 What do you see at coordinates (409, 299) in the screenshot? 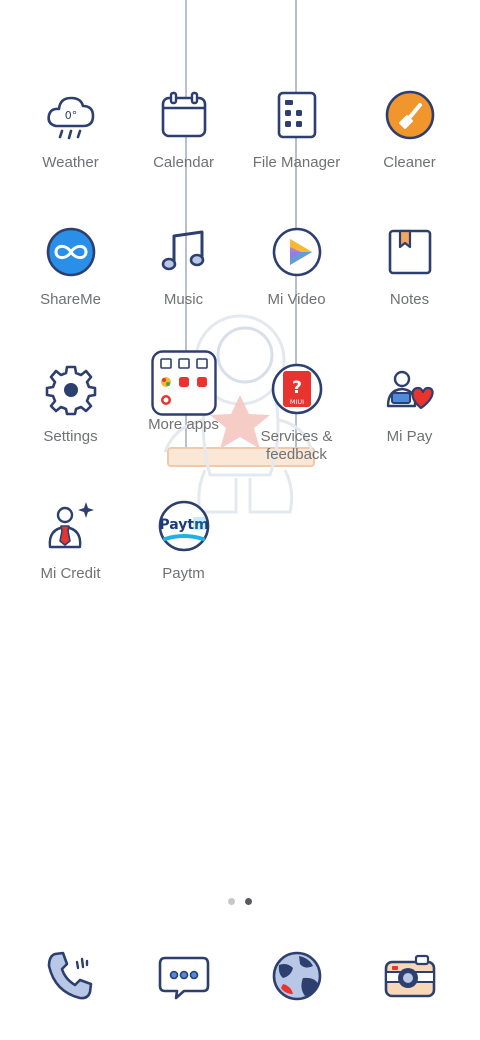
I see `app-label: Notes` at bounding box center [409, 299].